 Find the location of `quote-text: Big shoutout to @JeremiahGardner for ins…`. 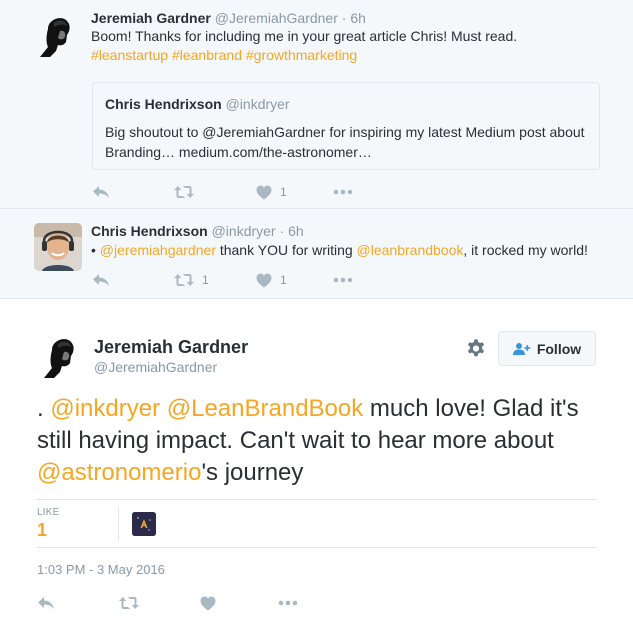

quote-text: Big shoutout to @JeremiahGardner for ins… is located at coordinates (345, 142).